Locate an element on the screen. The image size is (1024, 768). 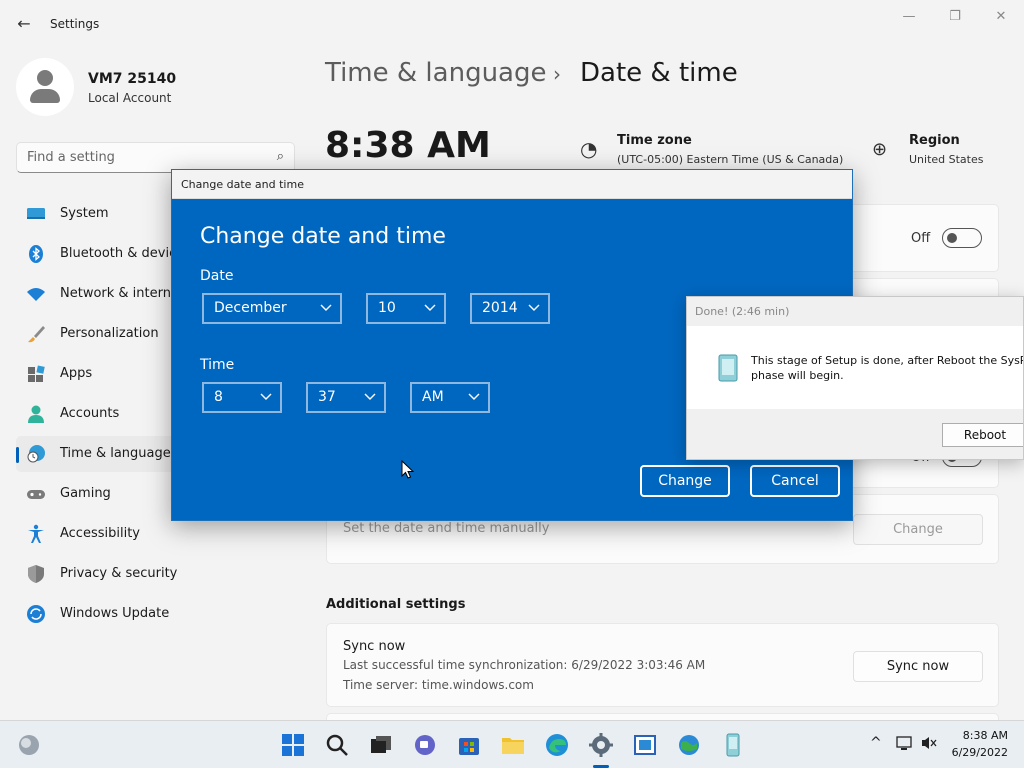
change-button: Change is located at coordinates (685, 481).